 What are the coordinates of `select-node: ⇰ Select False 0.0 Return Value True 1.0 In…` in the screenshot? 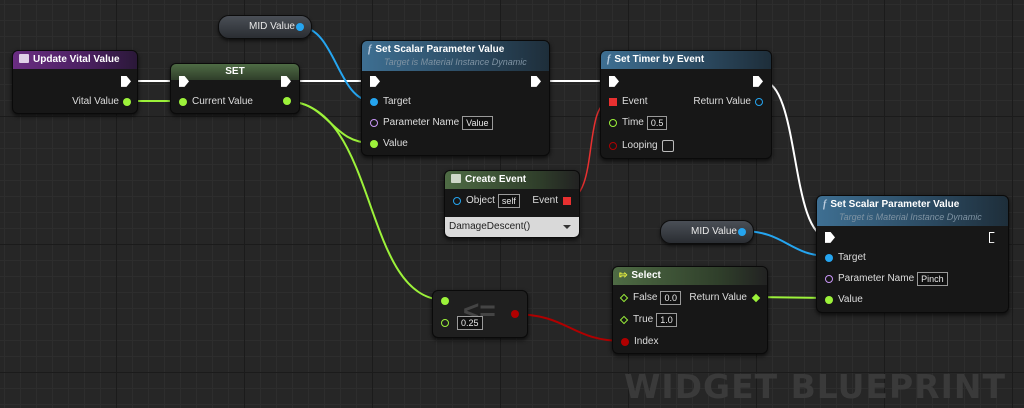 It's located at (690, 310).